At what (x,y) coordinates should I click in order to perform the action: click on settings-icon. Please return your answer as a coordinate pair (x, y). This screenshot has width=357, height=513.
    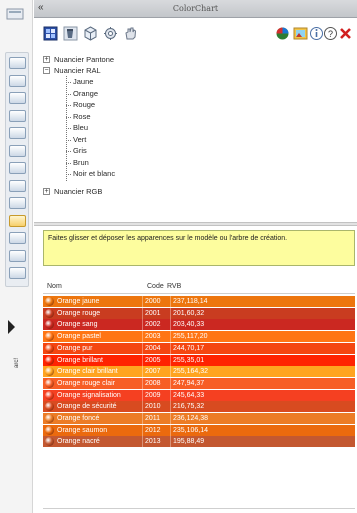
    Looking at the image, I should click on (110, 33).